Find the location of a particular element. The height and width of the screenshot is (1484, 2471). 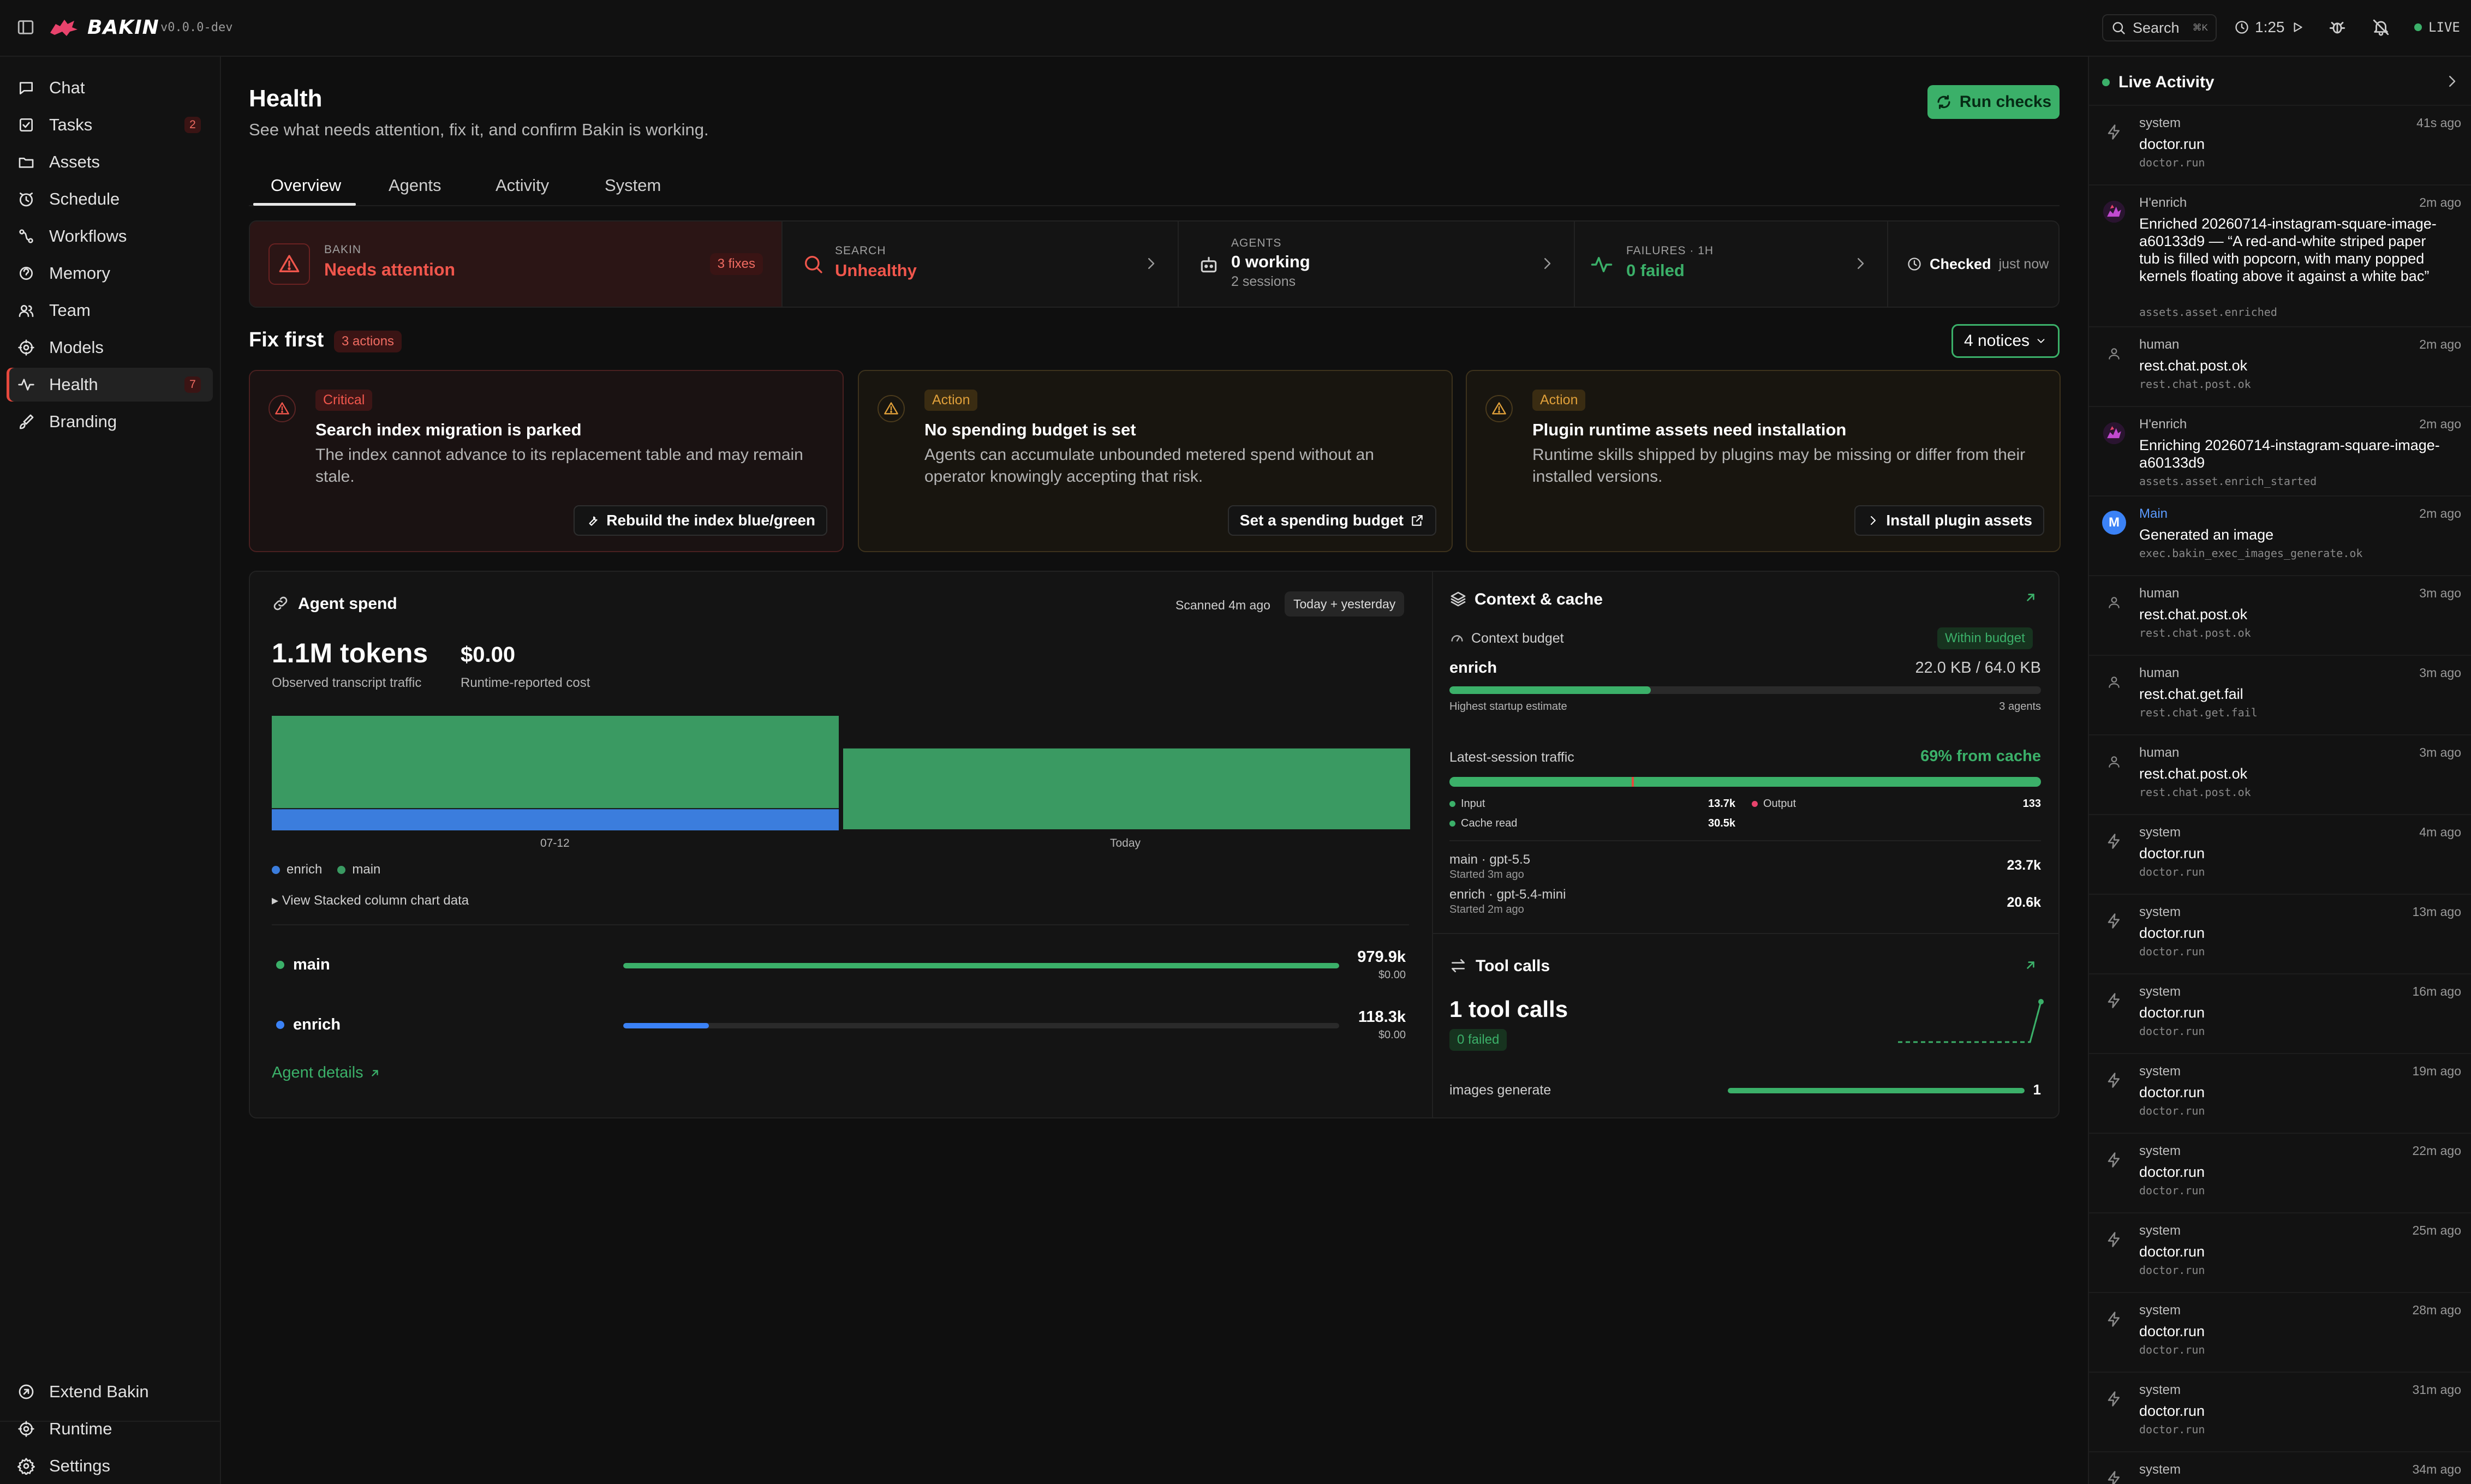

sidebar-item-chat: Chat is located at coordinates (110, 88).